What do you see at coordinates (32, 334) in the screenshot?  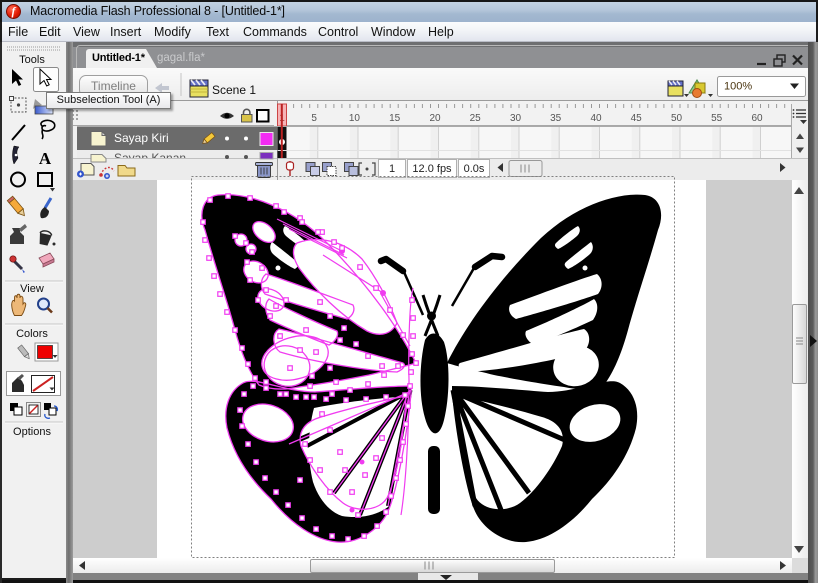 I see `svg-text: Colors` at bounding box center [32, 334].